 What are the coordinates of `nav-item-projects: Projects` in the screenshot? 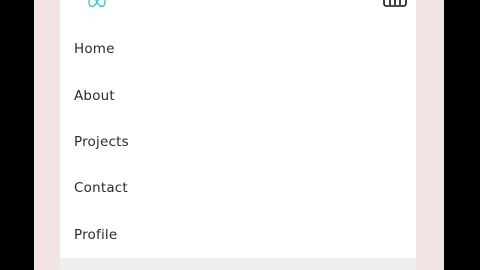 It's located at (238, 142).